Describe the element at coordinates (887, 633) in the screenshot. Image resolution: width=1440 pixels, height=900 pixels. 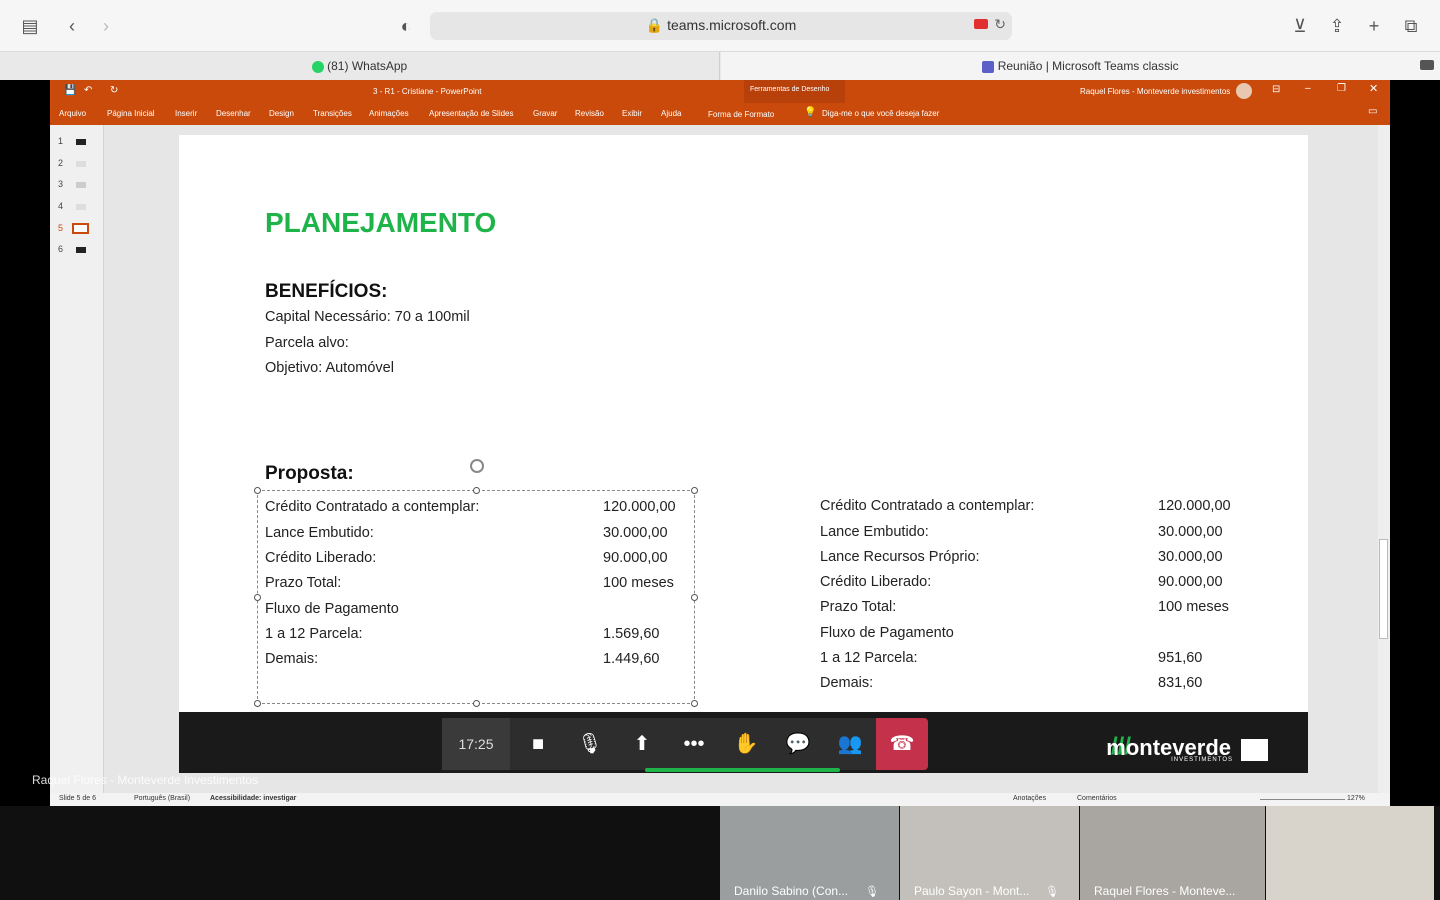
I see `right-label: Fluxo de Pagamento` at that location.